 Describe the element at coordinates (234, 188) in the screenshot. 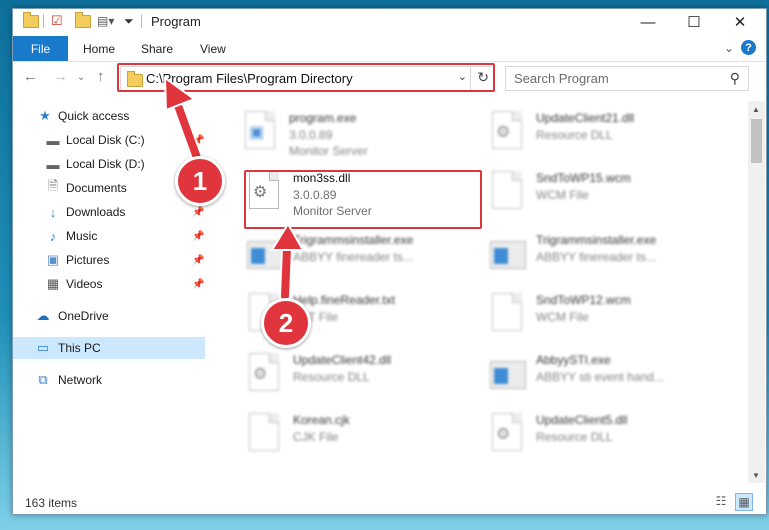

I see `annotation-arrows` at that location.